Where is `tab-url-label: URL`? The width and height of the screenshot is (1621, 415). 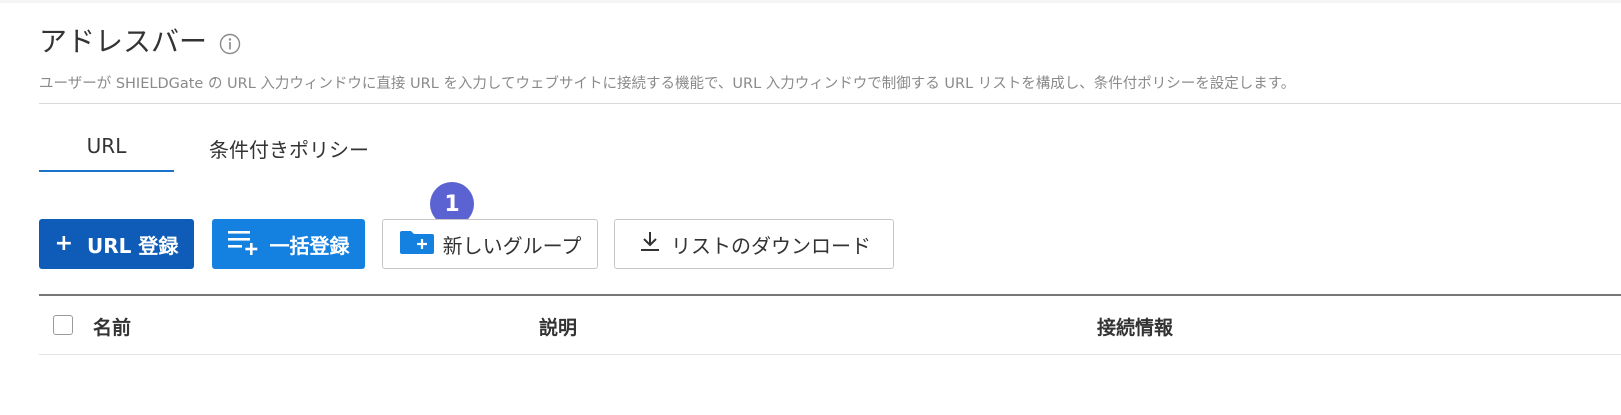 tab-url-label: URL is located at coordinates (106, 146).